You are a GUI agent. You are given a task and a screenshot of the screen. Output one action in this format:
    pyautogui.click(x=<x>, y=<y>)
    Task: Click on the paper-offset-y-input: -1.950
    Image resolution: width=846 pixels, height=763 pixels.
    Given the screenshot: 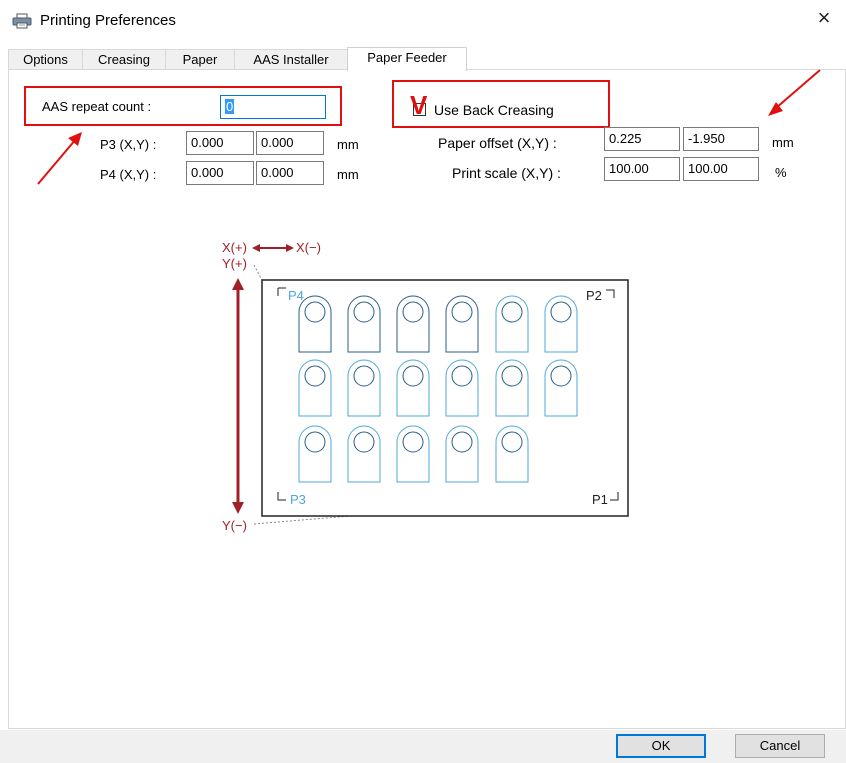 What is the action you would take?
    pyautogui.click(x=721, y=139)
    